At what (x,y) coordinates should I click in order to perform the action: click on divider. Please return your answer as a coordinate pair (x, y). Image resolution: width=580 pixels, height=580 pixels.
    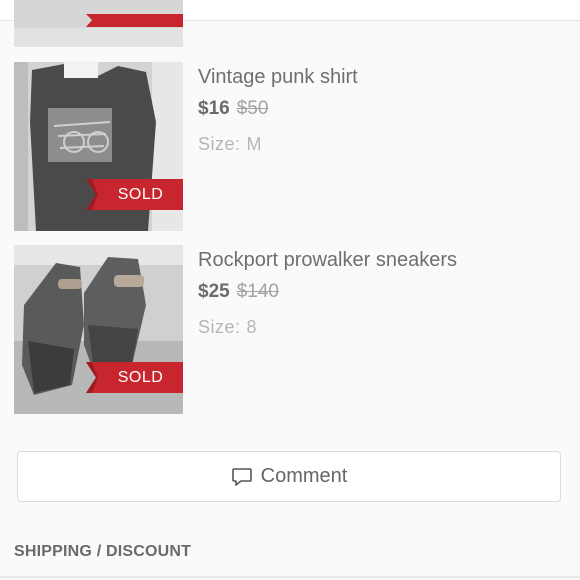
    Looking at the image, I should click on (290, 577).